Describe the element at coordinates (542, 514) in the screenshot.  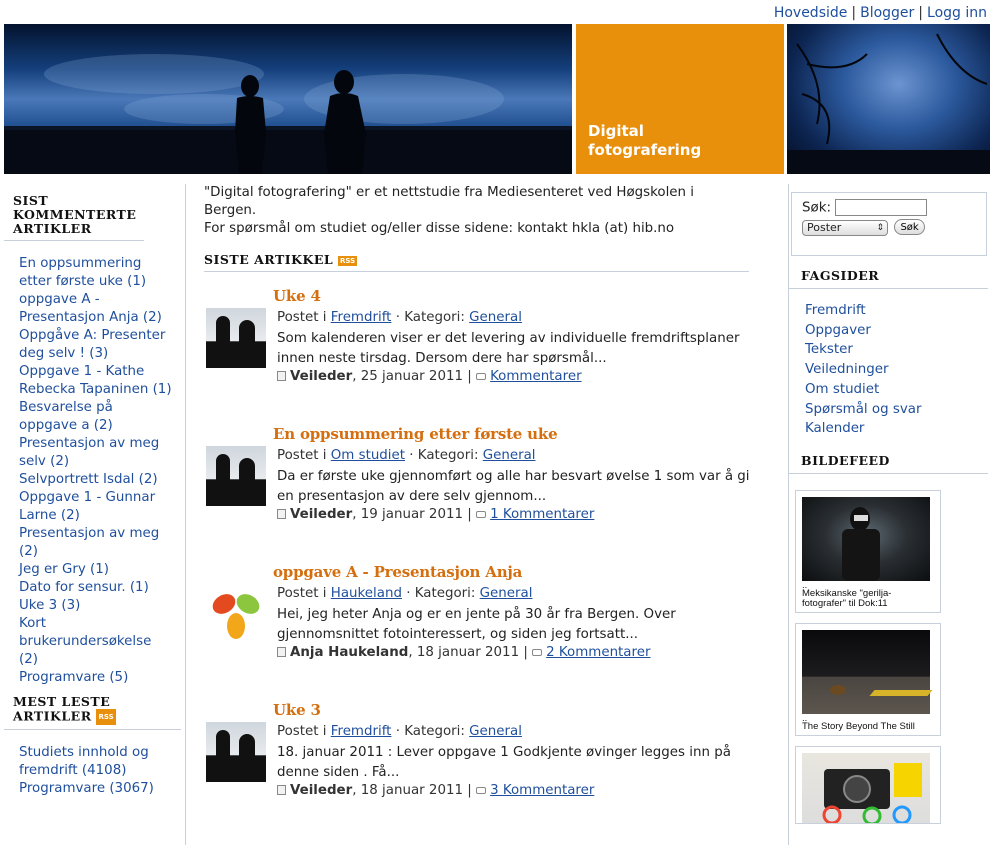
I see `post-comments-link: 1 Kommentarer` at that location.